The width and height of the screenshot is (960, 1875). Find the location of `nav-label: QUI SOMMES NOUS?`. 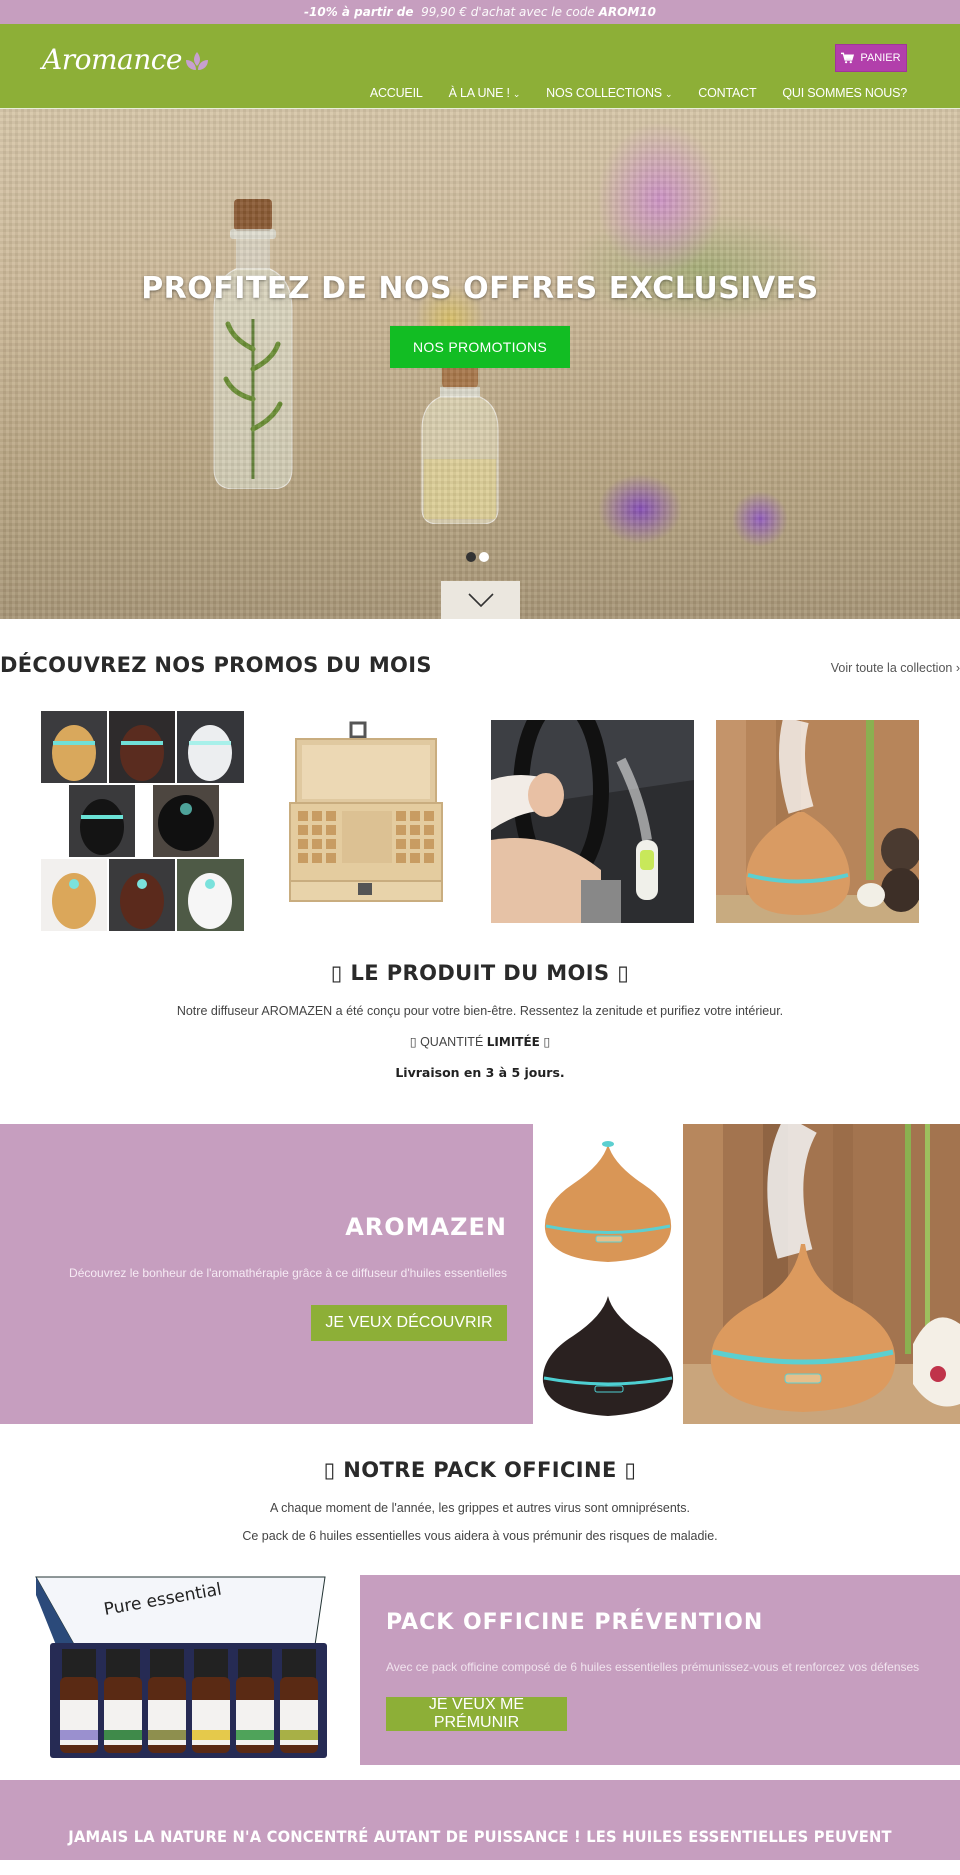

nav-label: QUI SOMMES NOUS? is located at coordinates (844, 93).